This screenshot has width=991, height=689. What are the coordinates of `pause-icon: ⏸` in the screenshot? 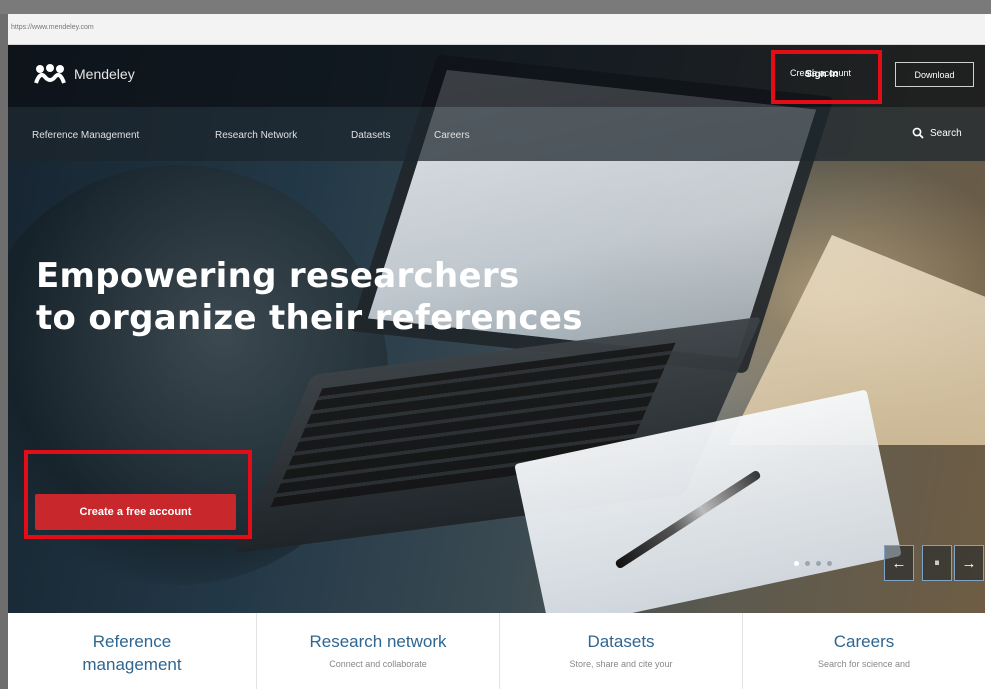 It's located at (937, 562).